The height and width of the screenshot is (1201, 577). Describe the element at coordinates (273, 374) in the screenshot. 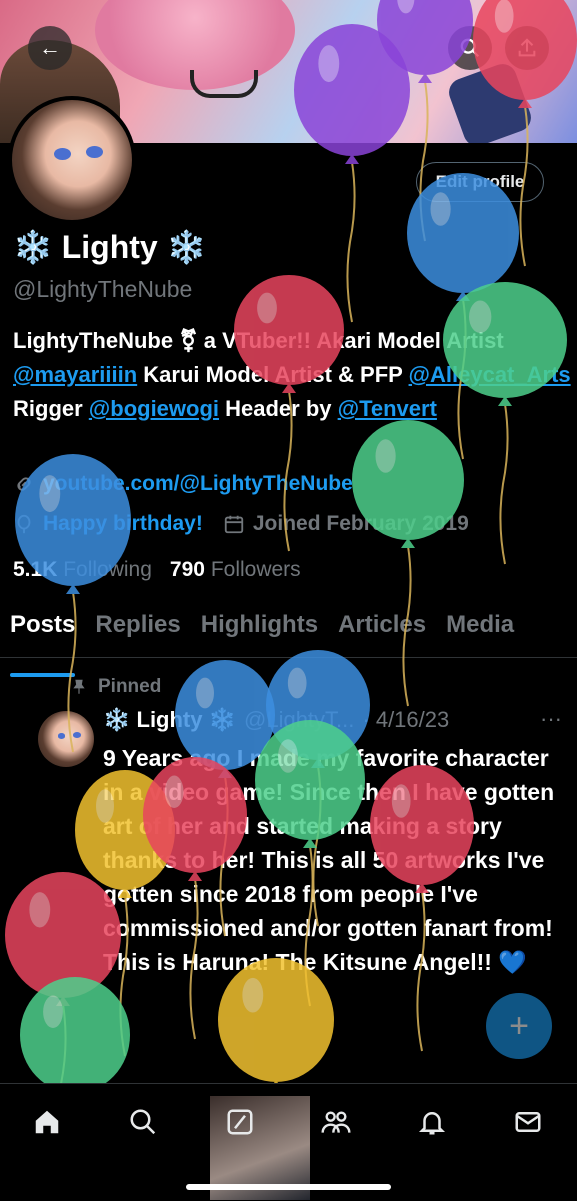

I see `bio-text: Karui Model Artist & PFP` at that location.